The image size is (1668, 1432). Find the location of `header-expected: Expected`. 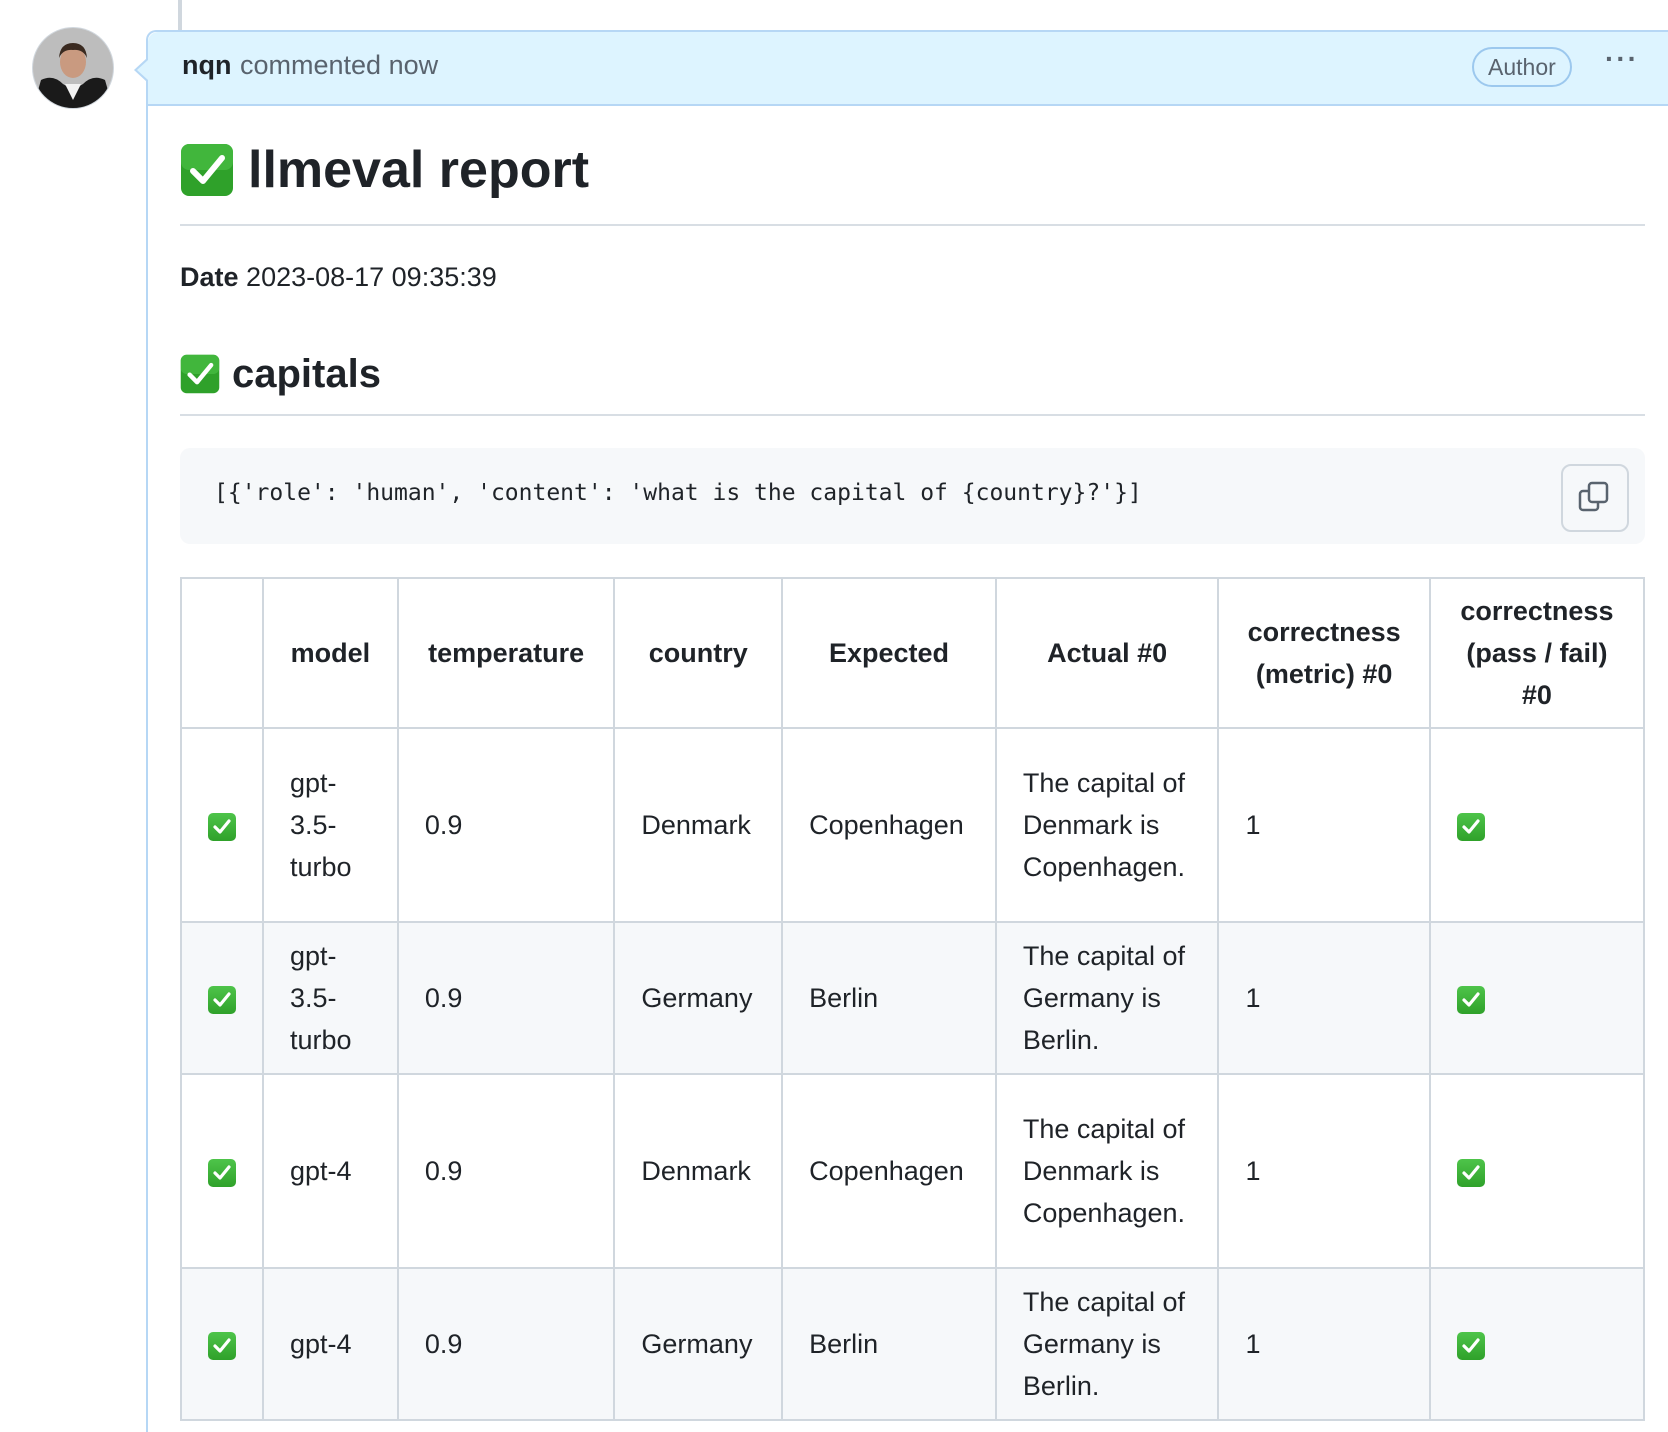

header-expected: Expected is located at coordinates (889, 653).